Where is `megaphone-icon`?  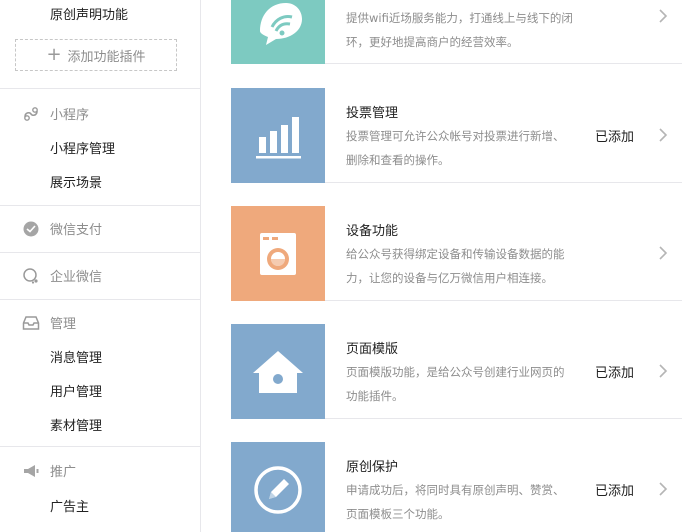
megaphone-icon is located at coordinates (31, 471).